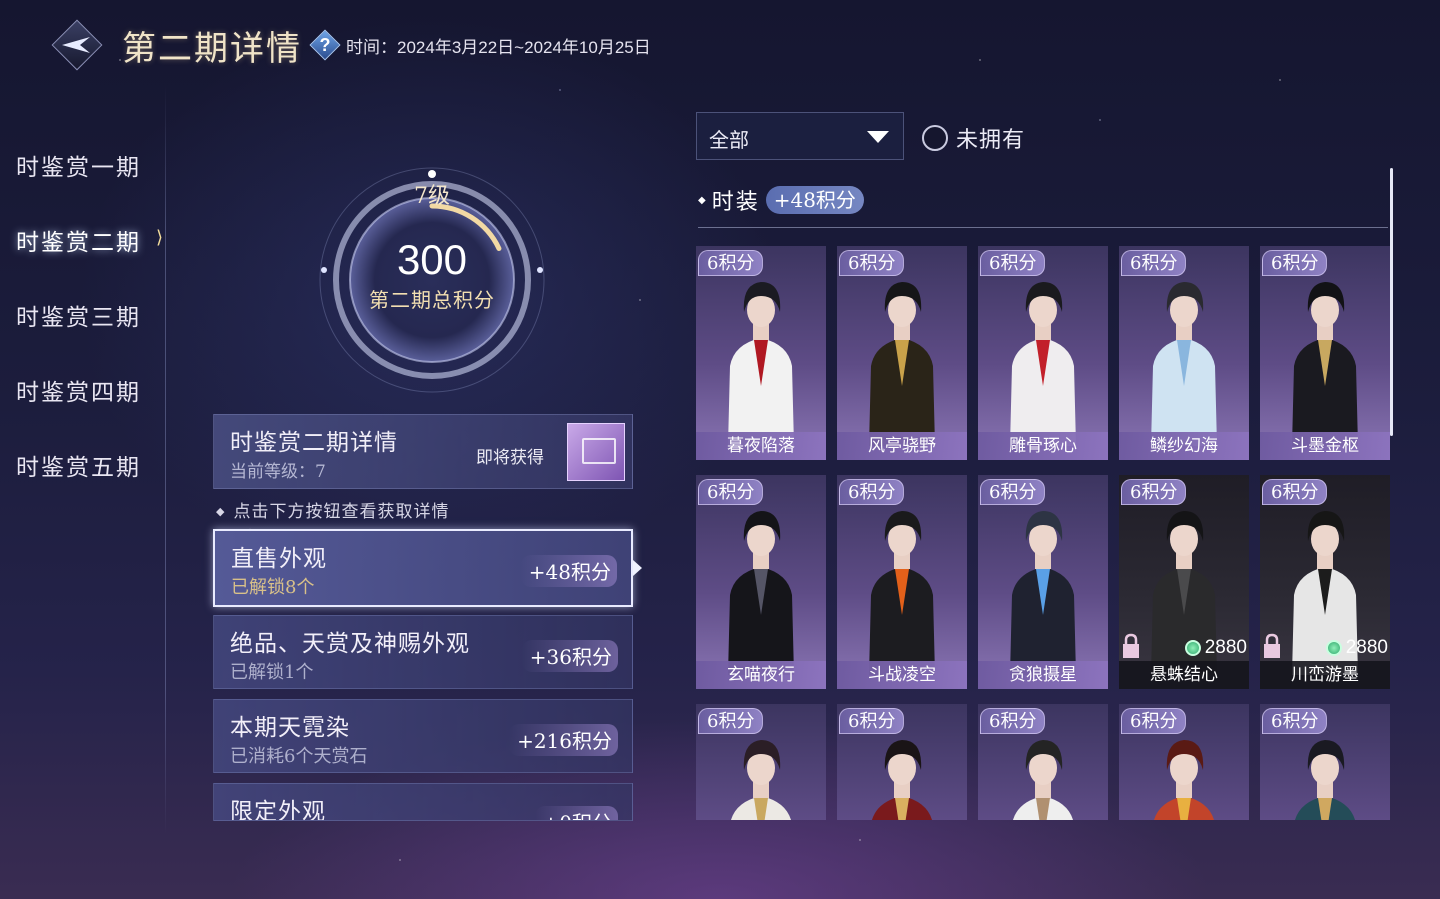  What do you see at coordinates (596, 452) in the screenshot?
I see `upcoming-reward-icon` at bounding box center [596, 452].